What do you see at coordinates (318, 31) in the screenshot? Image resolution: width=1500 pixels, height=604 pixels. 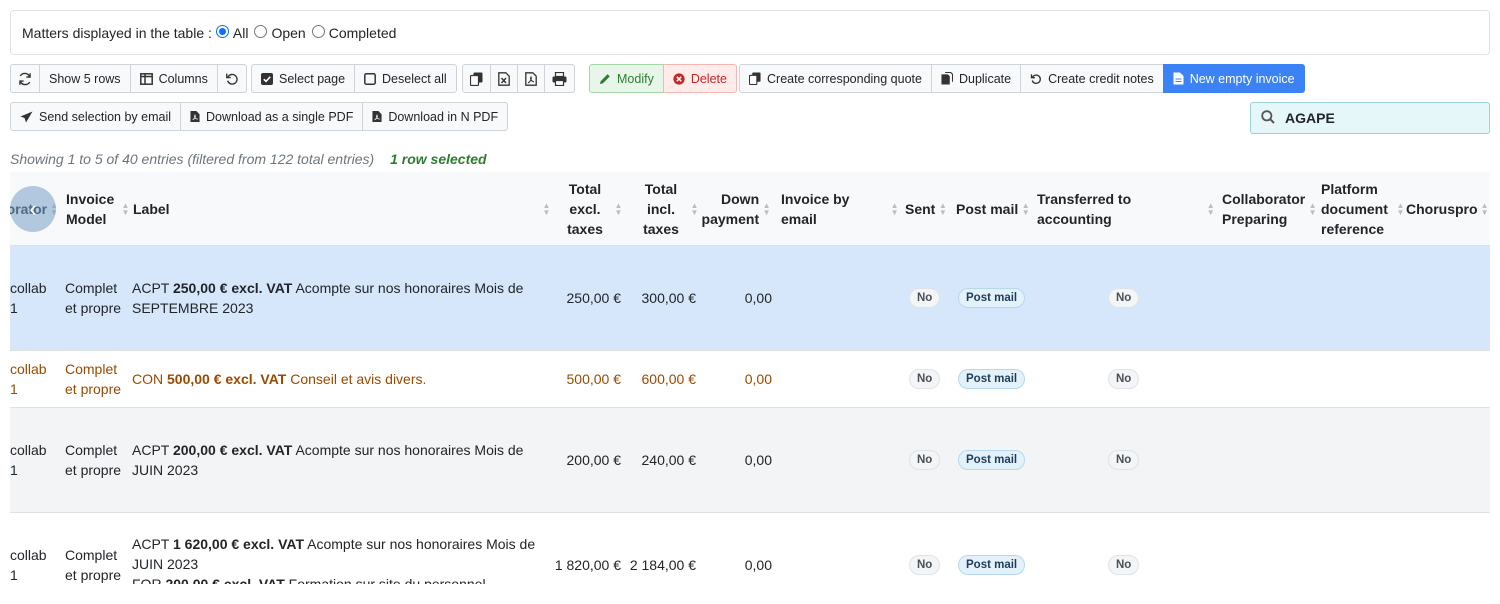 I see `radio-completed` at bounding box center [318, 31].